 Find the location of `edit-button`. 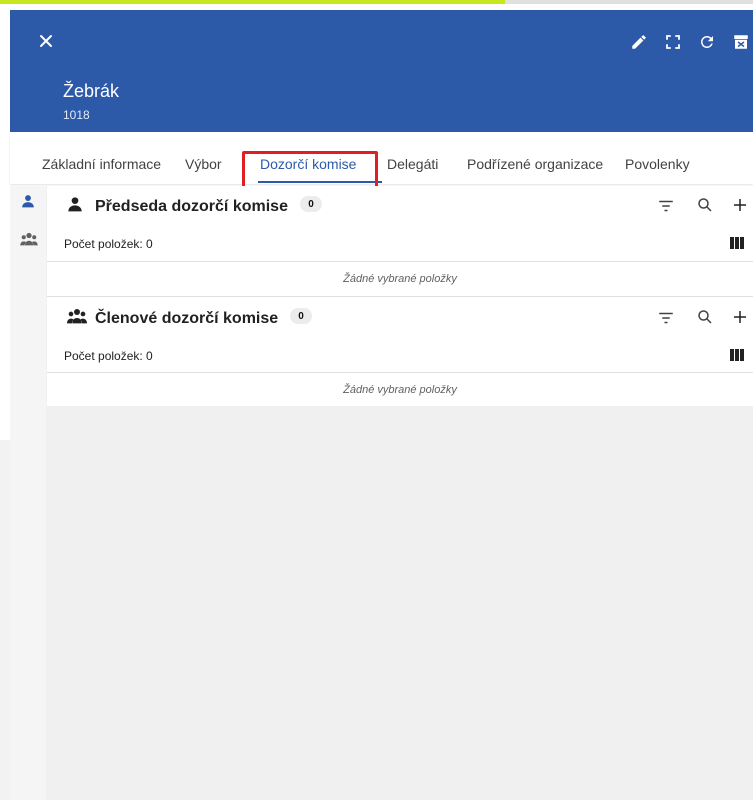

edit-button is located at coordinates (639, 42).